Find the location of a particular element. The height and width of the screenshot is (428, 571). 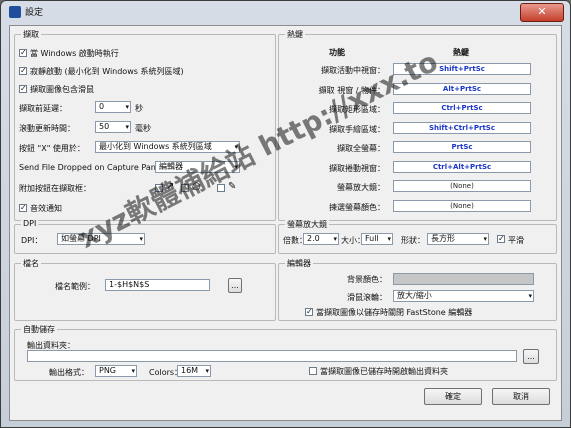

close-editor-label: 當擷取圖像以儲存時關閉 FastStone 編輯器 is located at coordinates (394, 312).